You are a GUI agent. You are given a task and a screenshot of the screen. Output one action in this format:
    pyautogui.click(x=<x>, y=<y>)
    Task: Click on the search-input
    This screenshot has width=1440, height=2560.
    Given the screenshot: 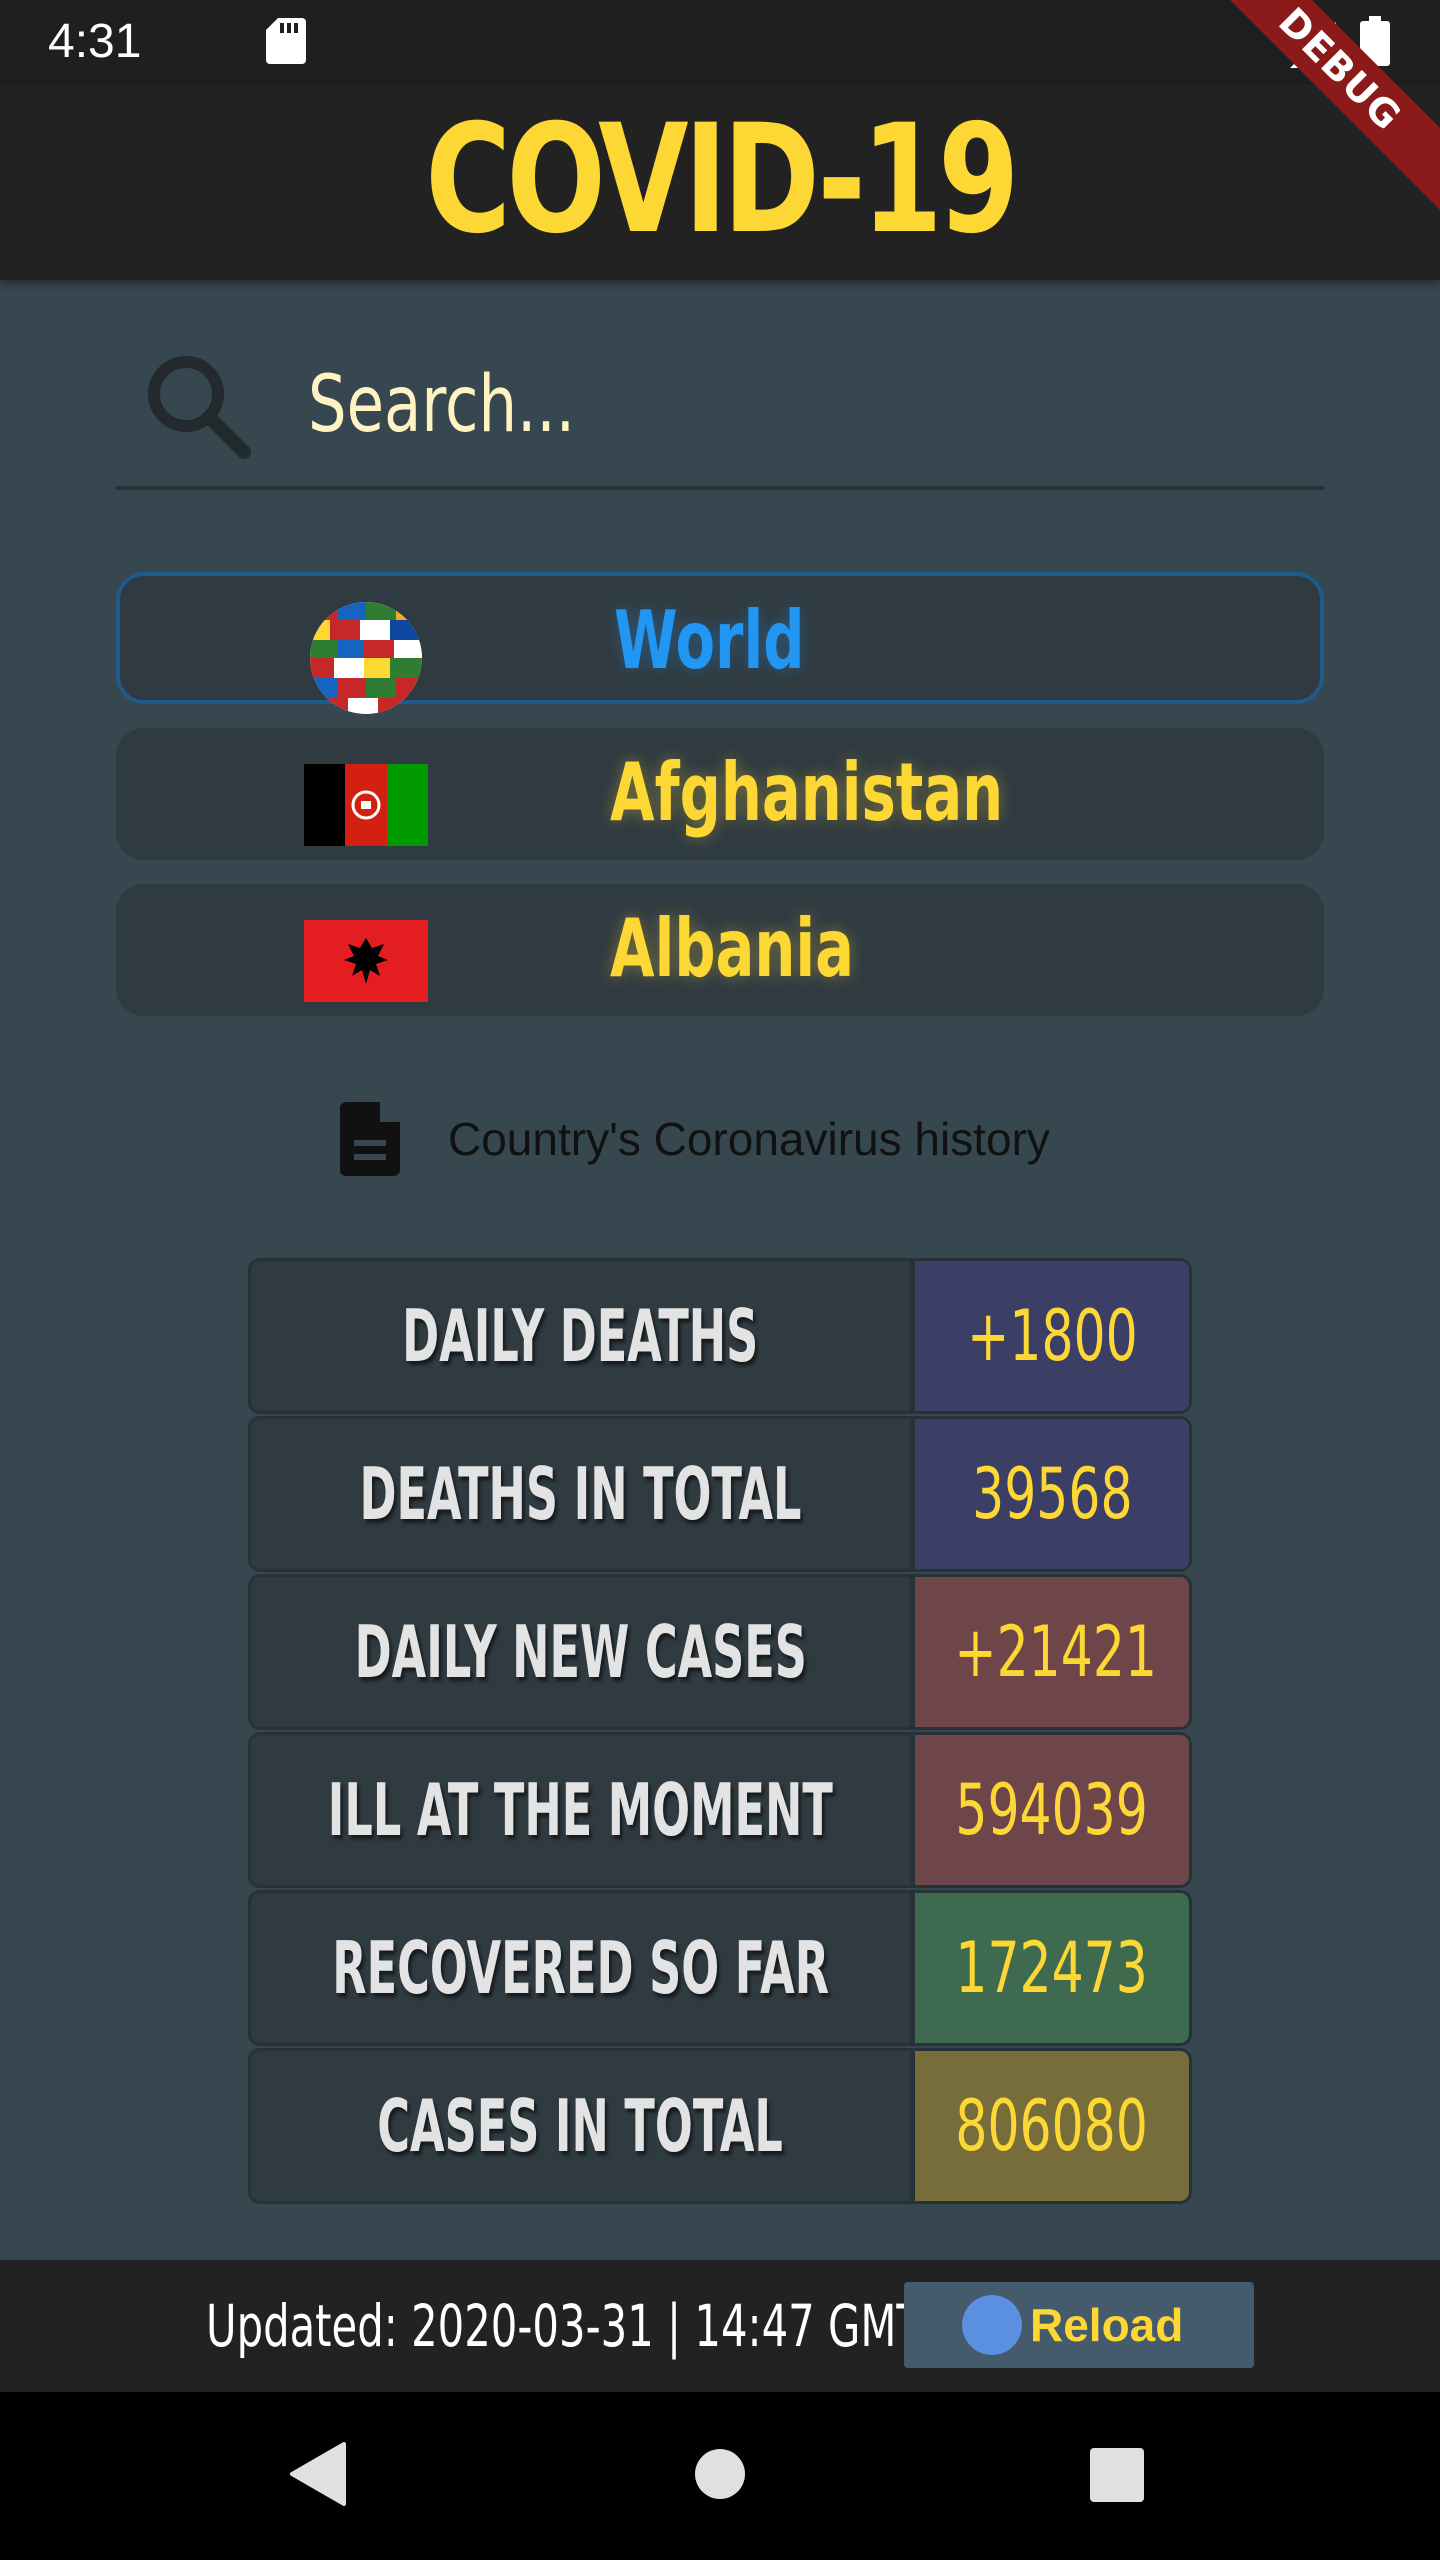 What is the action you would take?
    pyautogui.click(x=690, y=405)
    